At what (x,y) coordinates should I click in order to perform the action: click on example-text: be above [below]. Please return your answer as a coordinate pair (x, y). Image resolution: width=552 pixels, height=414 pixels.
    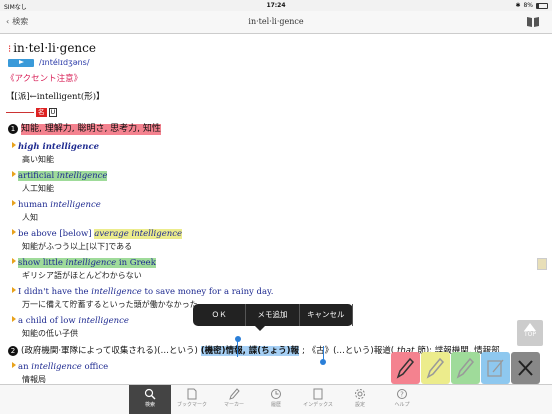
    Looking at the image, I should click on (56, 234).